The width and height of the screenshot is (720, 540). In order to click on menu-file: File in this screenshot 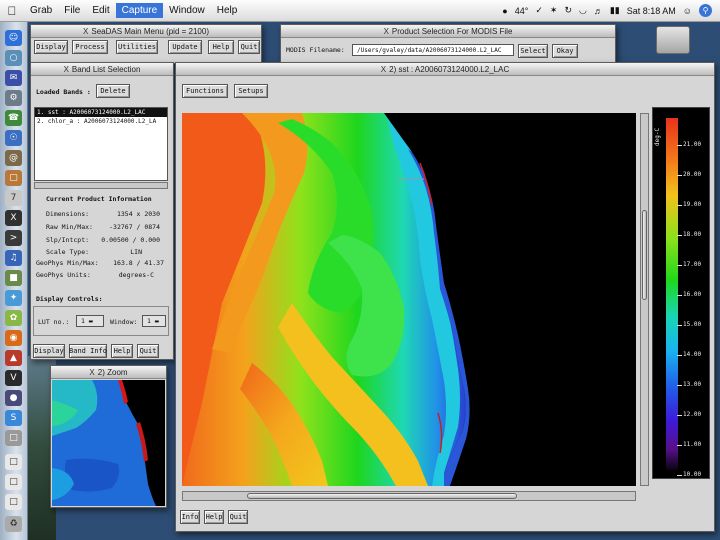, I will do `click(72, 10)`.